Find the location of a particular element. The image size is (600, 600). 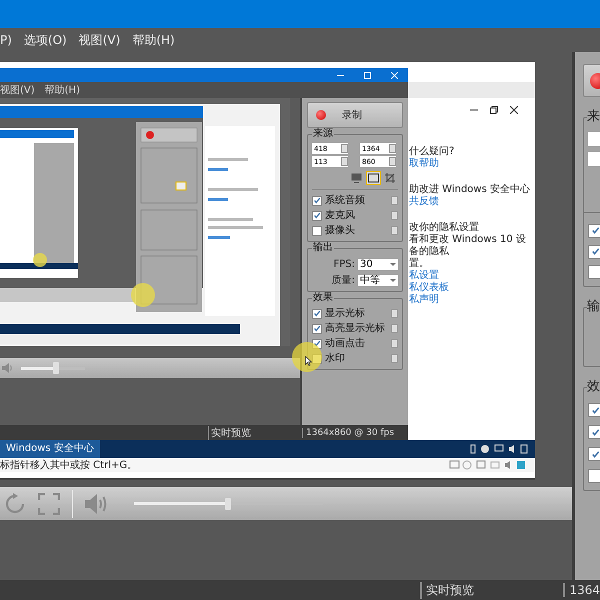

group-title: 效 is located at coordinates (593, 387).